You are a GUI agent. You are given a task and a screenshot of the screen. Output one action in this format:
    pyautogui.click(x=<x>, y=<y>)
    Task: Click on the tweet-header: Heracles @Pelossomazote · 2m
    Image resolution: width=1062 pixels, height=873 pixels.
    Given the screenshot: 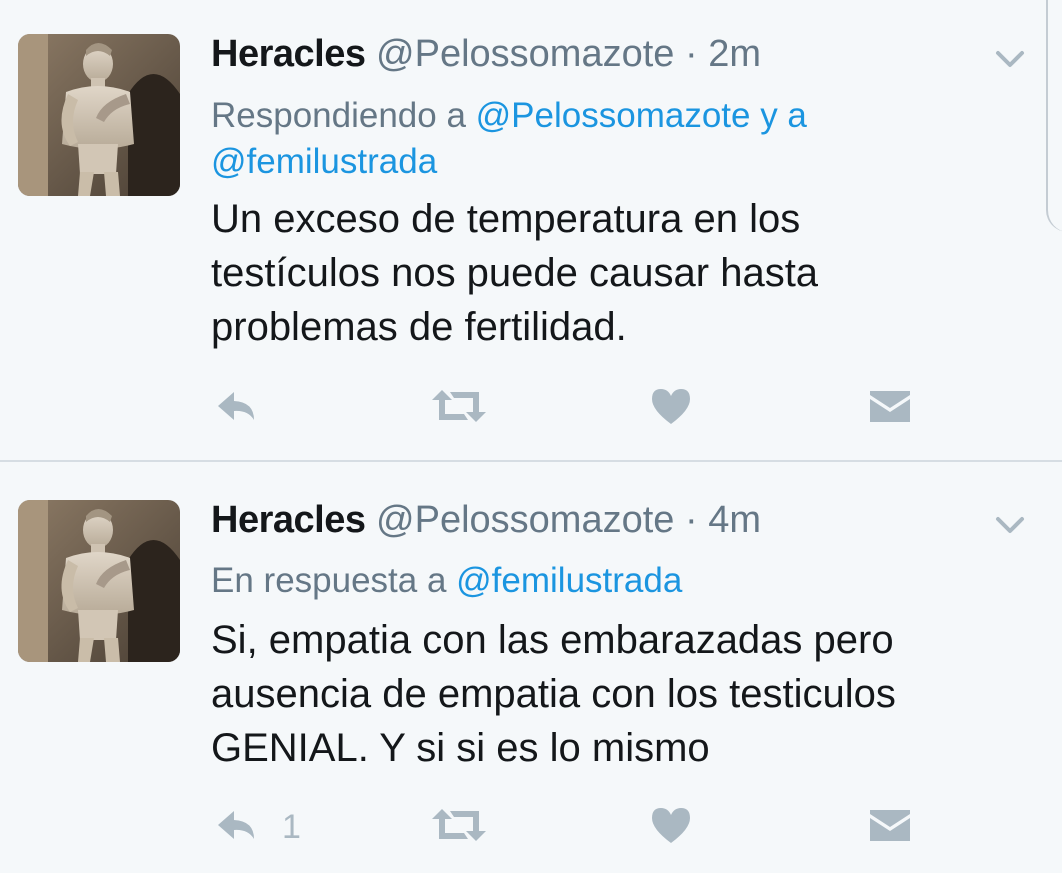 What is the action you would take?
    pyautogui.click(x=486, y=54)
    